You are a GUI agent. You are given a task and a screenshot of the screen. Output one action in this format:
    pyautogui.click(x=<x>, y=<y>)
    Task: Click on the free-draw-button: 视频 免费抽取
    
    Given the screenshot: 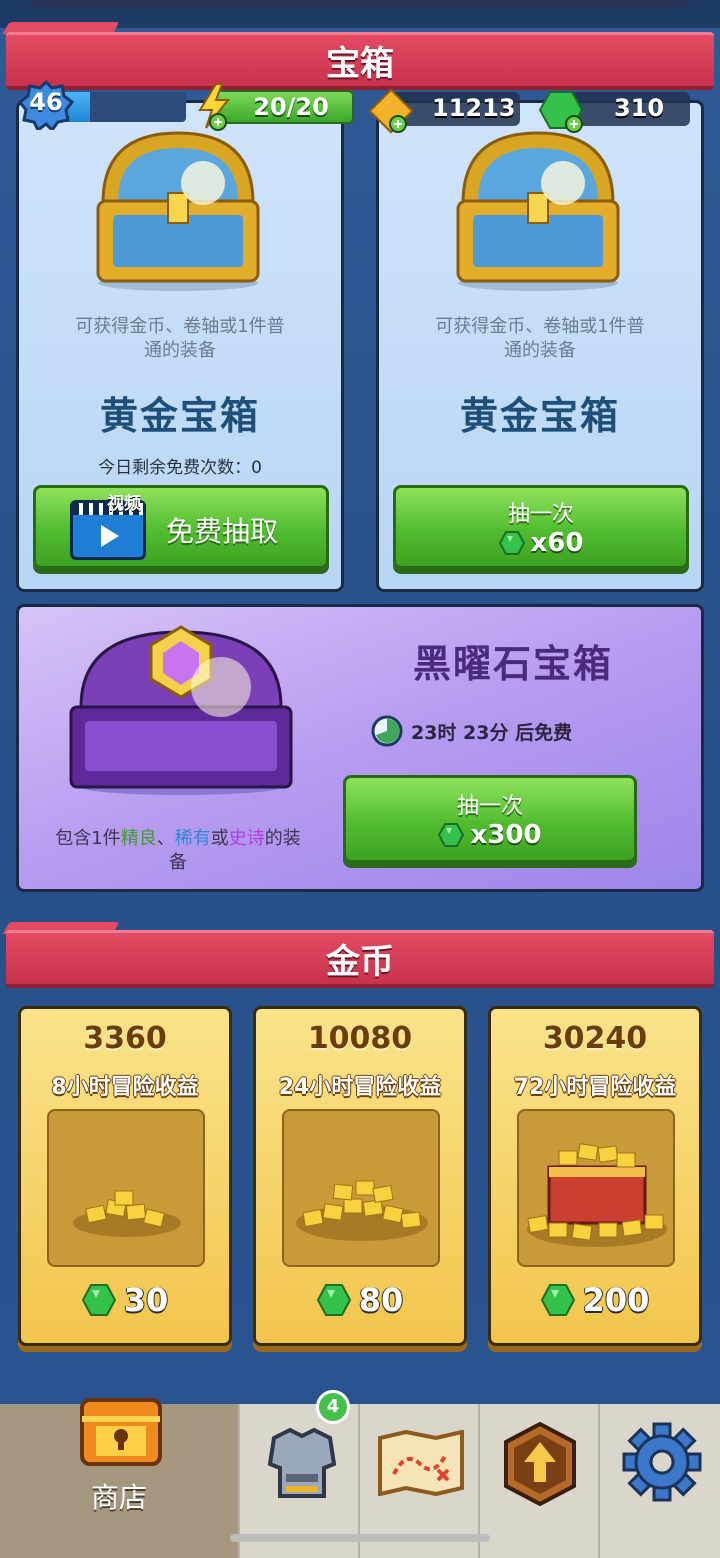 What is the action you would take?
    pyautogui.click(x=181, y=527)
    